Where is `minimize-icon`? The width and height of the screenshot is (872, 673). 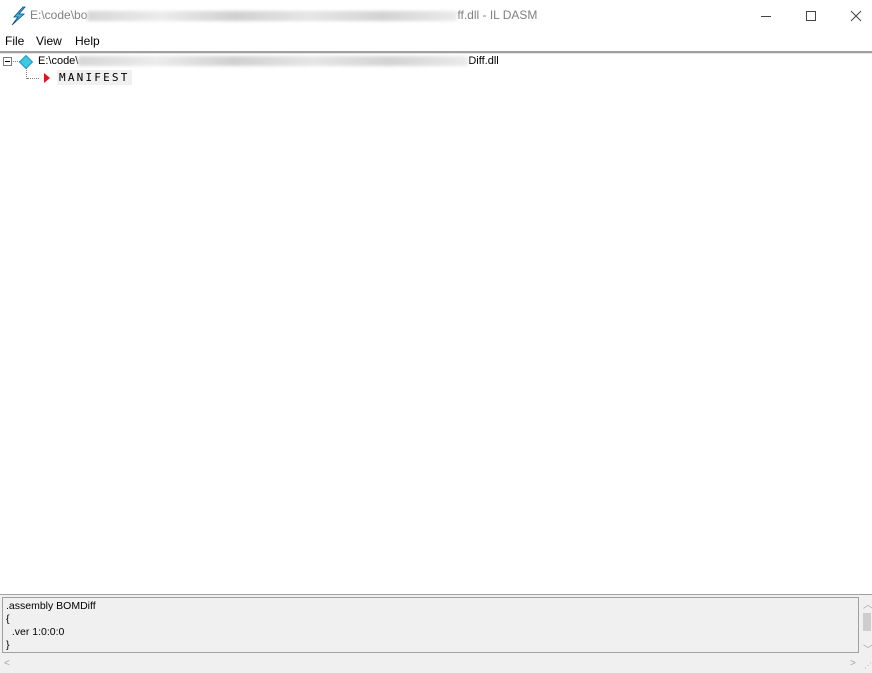
minimize-icon is located at coordinates (766, 16).